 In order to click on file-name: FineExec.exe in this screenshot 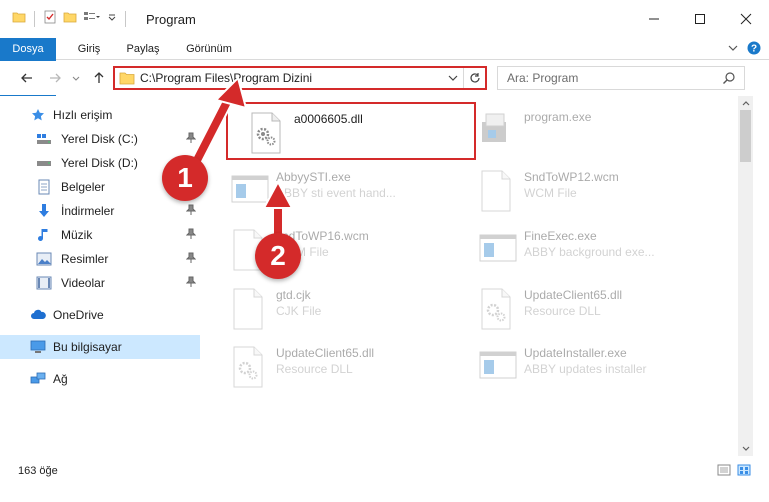, I will do `click(560, 236)`.